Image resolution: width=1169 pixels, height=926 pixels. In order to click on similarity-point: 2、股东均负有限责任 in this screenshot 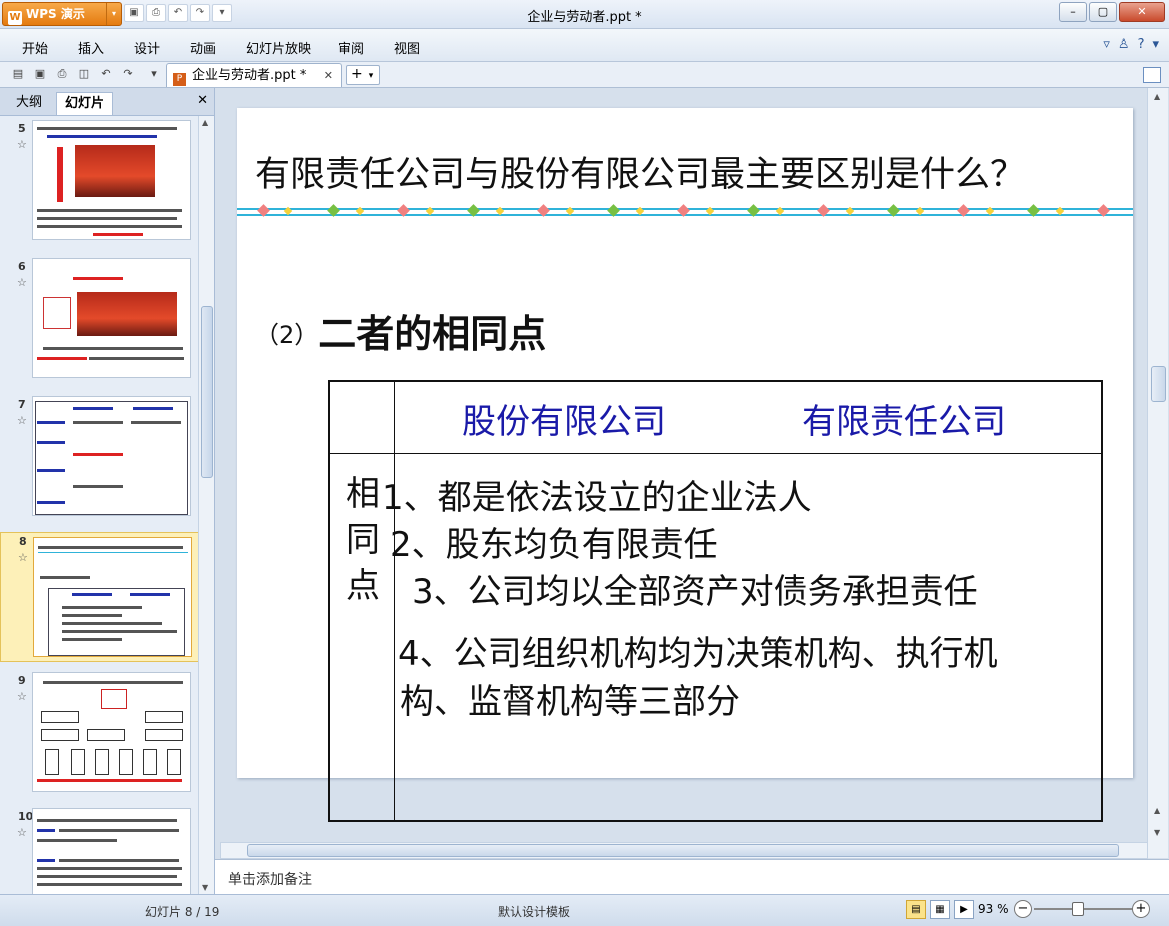, I will do `click(554, 545)`.